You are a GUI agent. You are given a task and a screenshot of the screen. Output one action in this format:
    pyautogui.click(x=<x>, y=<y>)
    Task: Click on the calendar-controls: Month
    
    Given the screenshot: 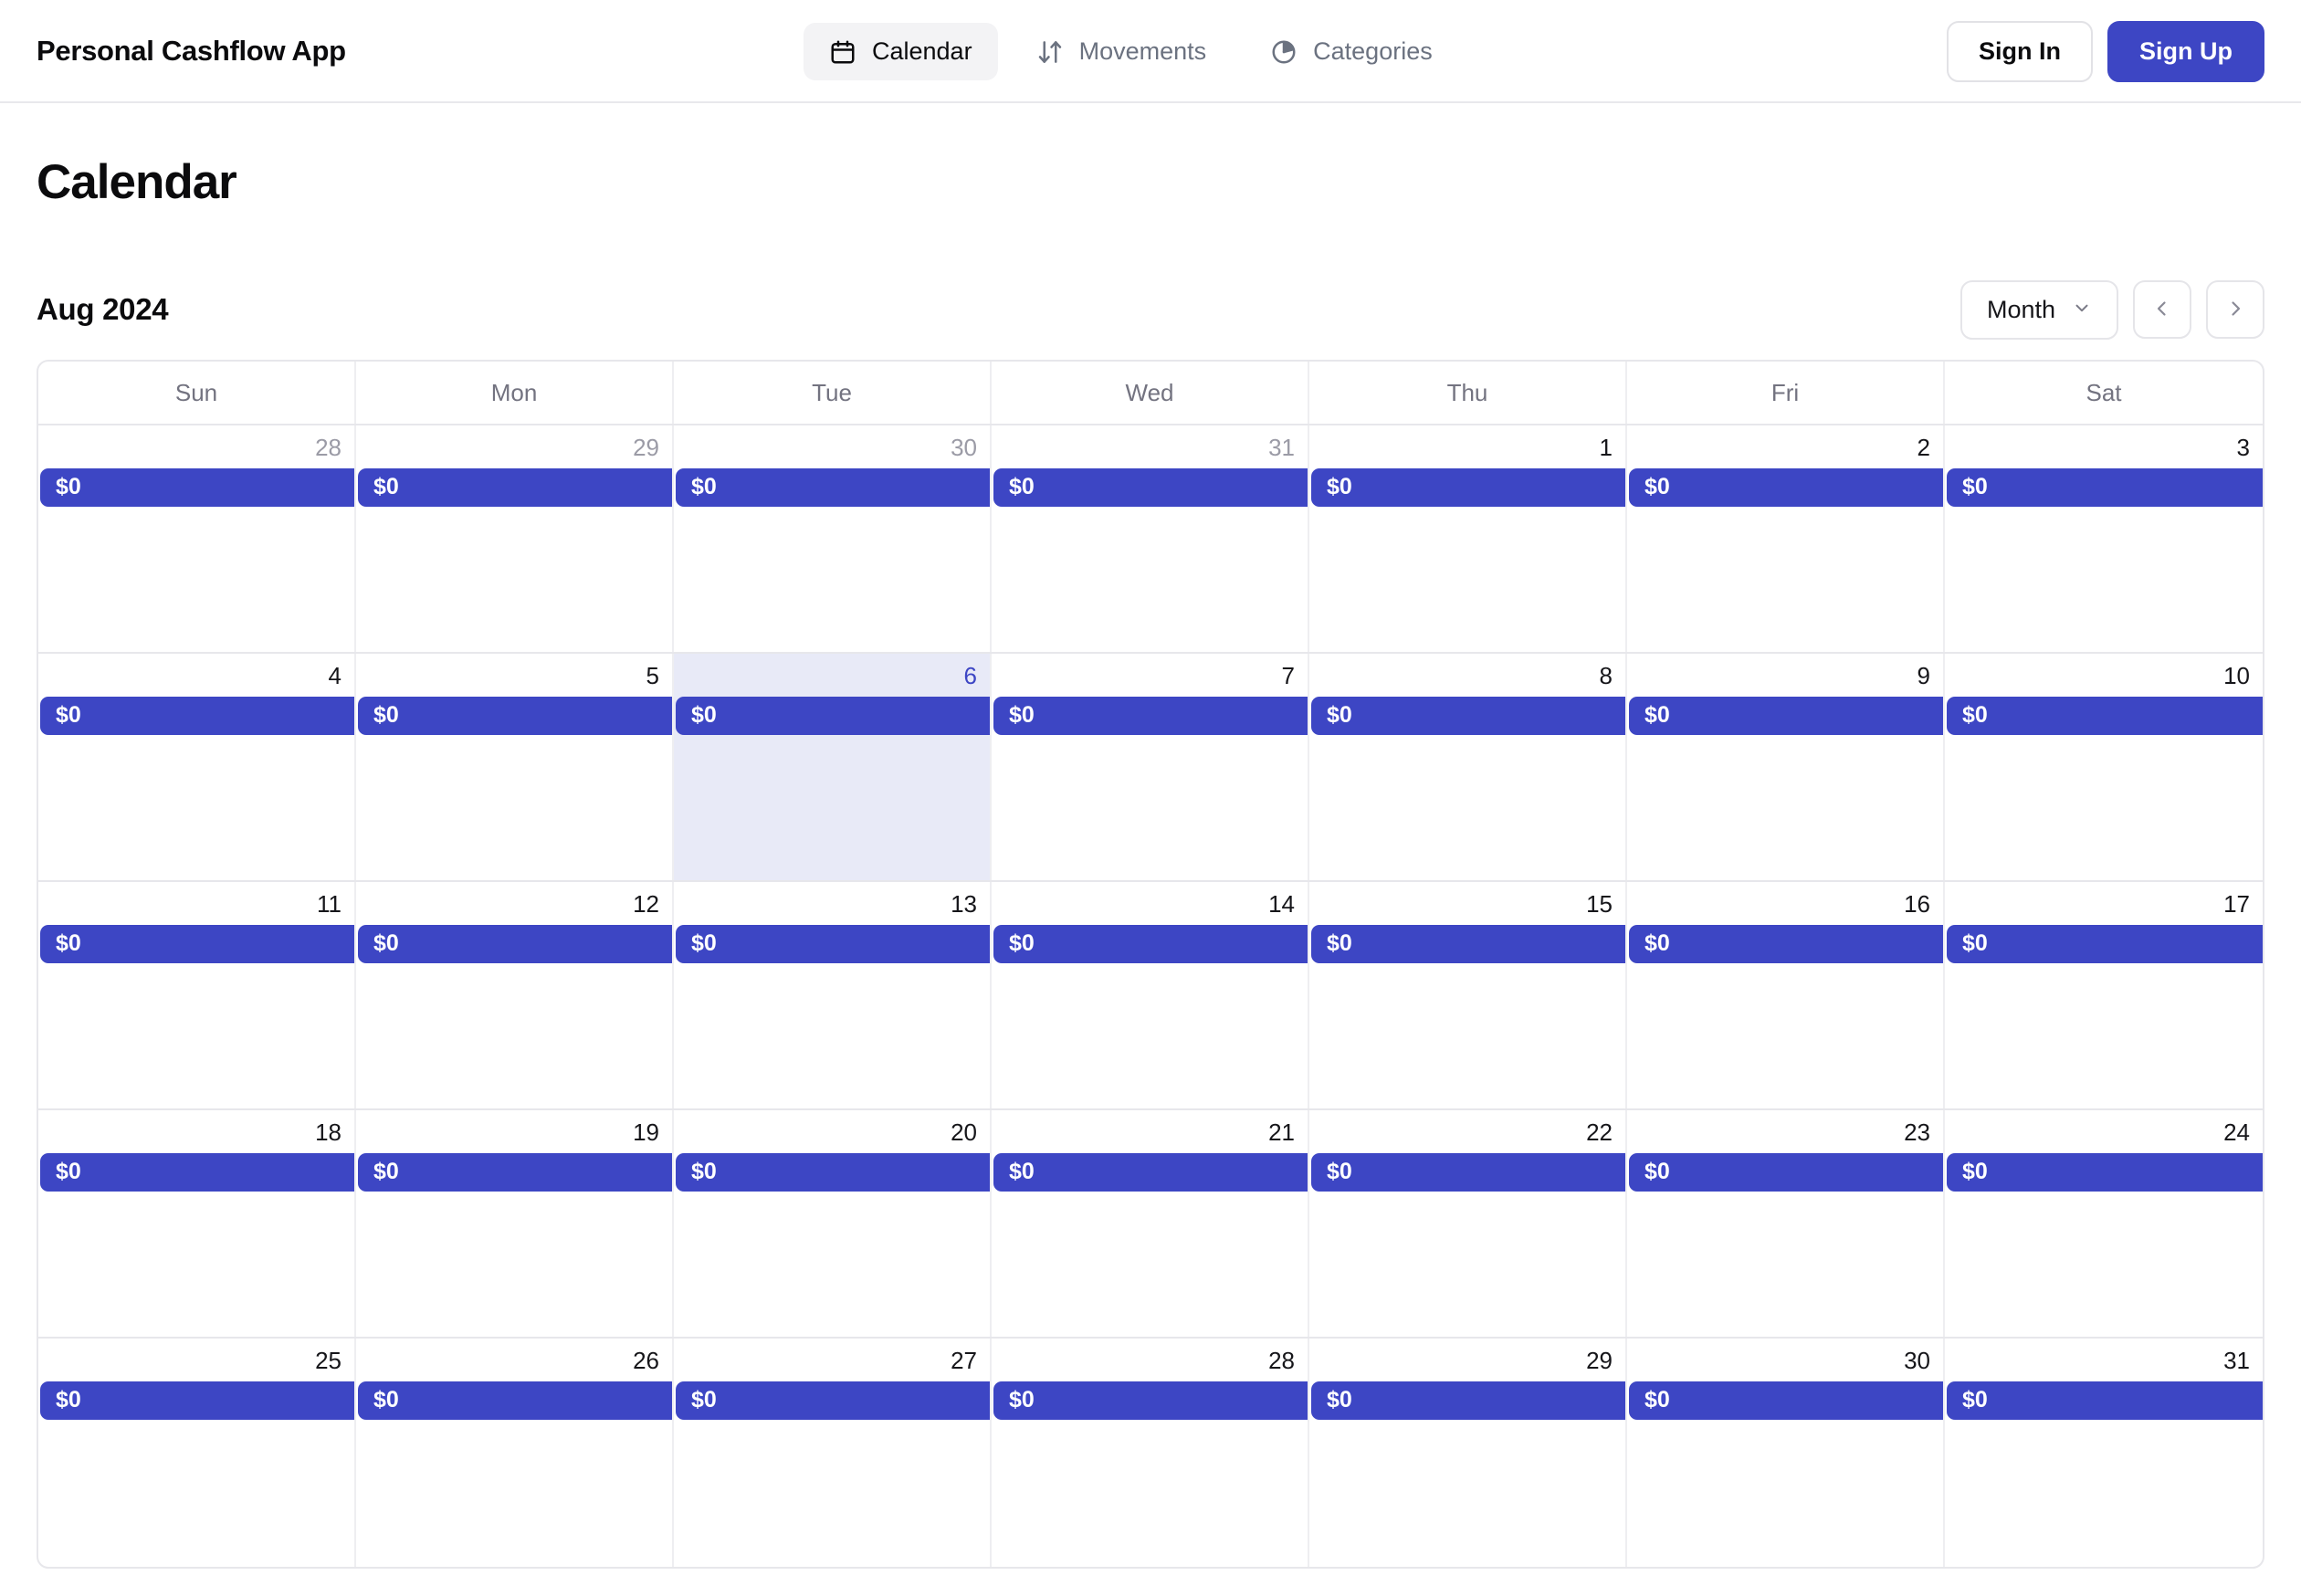 What is the action you would take?
    pyautogui.click(x=2112, y=309)
    